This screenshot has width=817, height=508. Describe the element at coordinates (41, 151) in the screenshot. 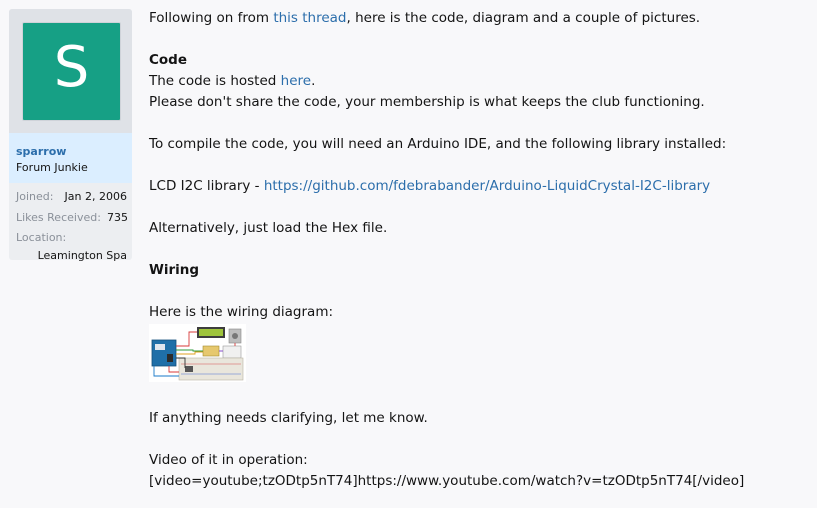

I see `username-link: sparrow` at that location.